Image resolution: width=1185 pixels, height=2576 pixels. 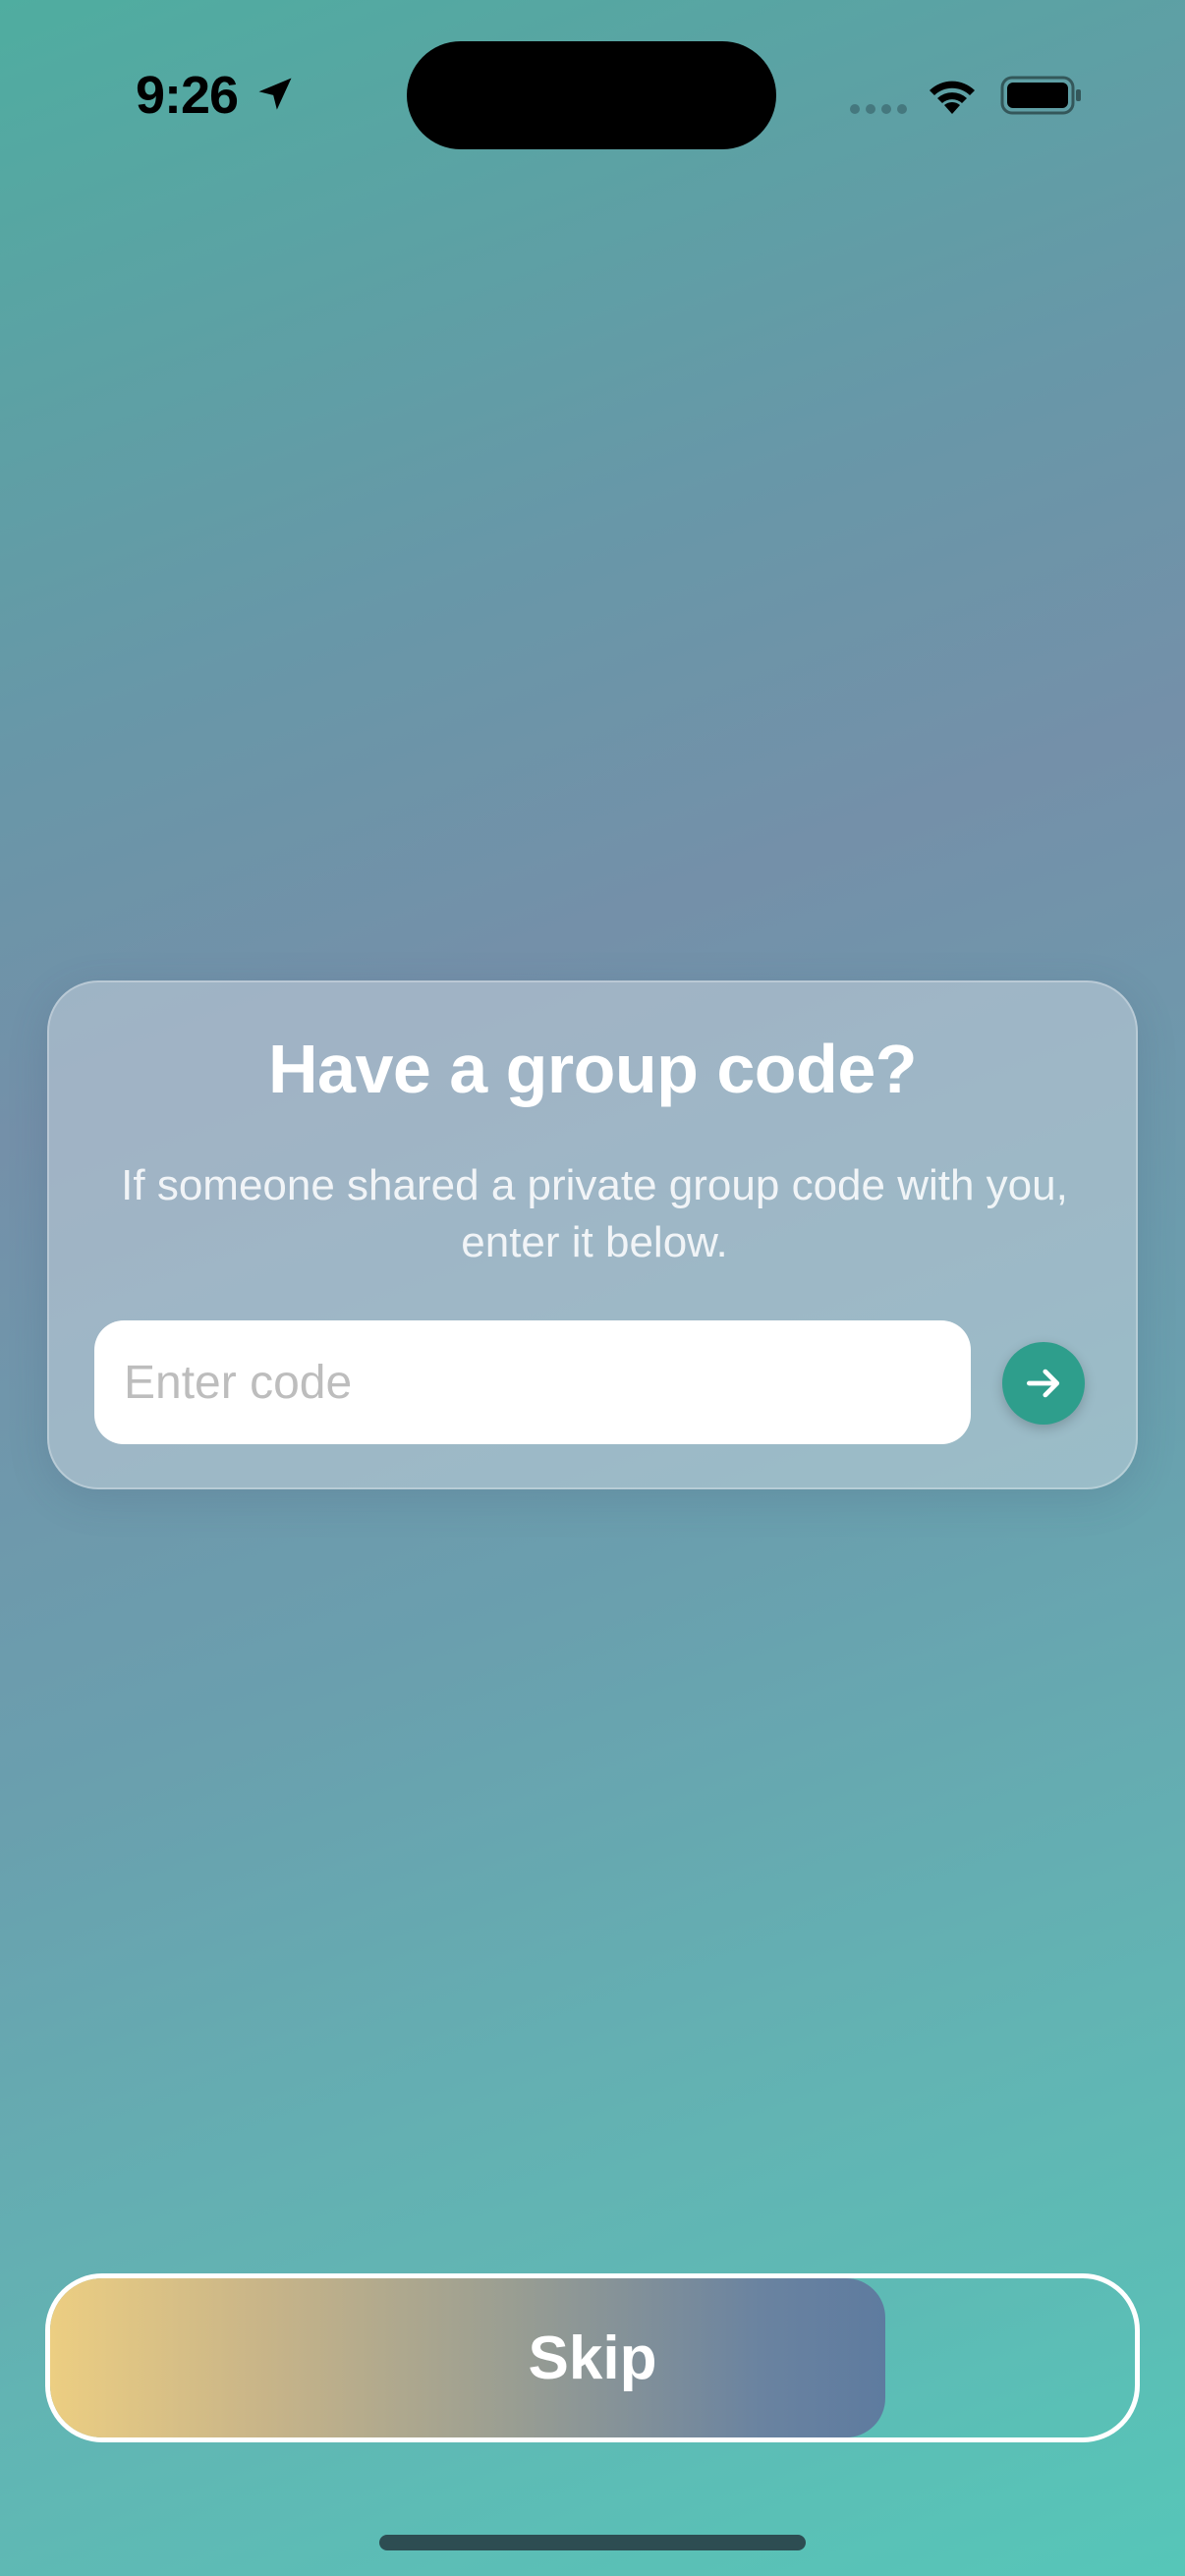 I want to click on dynamic-island, so click(x=592, y=95).